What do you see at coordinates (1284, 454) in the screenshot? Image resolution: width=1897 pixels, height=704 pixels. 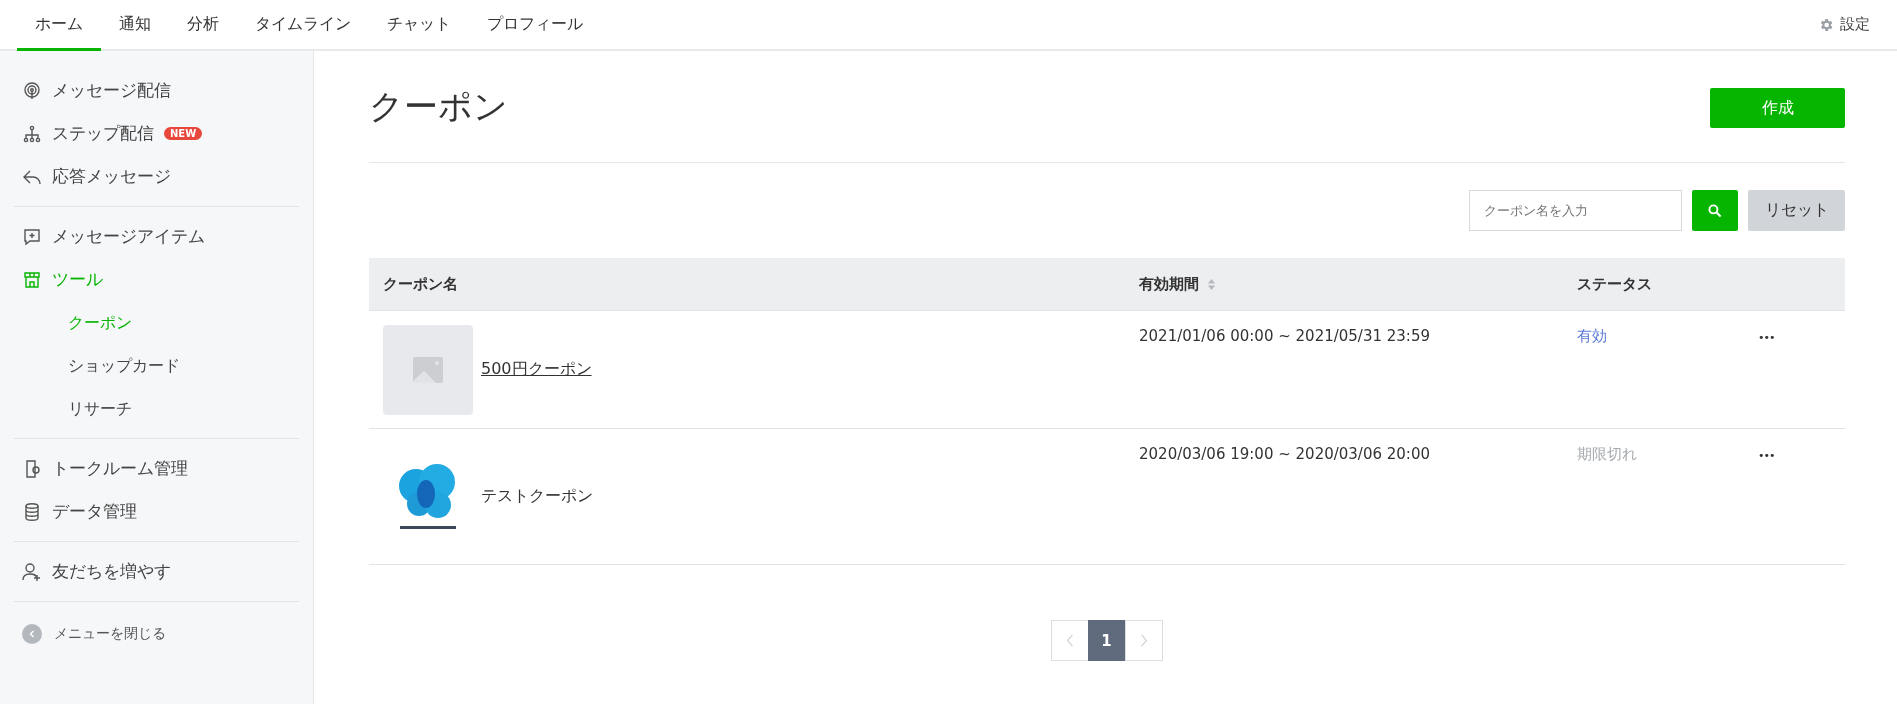 I see `validity-period: 2020/03/06 19:00 ~ 2020/03/06 20:00` at bounding box center [1284, 454].